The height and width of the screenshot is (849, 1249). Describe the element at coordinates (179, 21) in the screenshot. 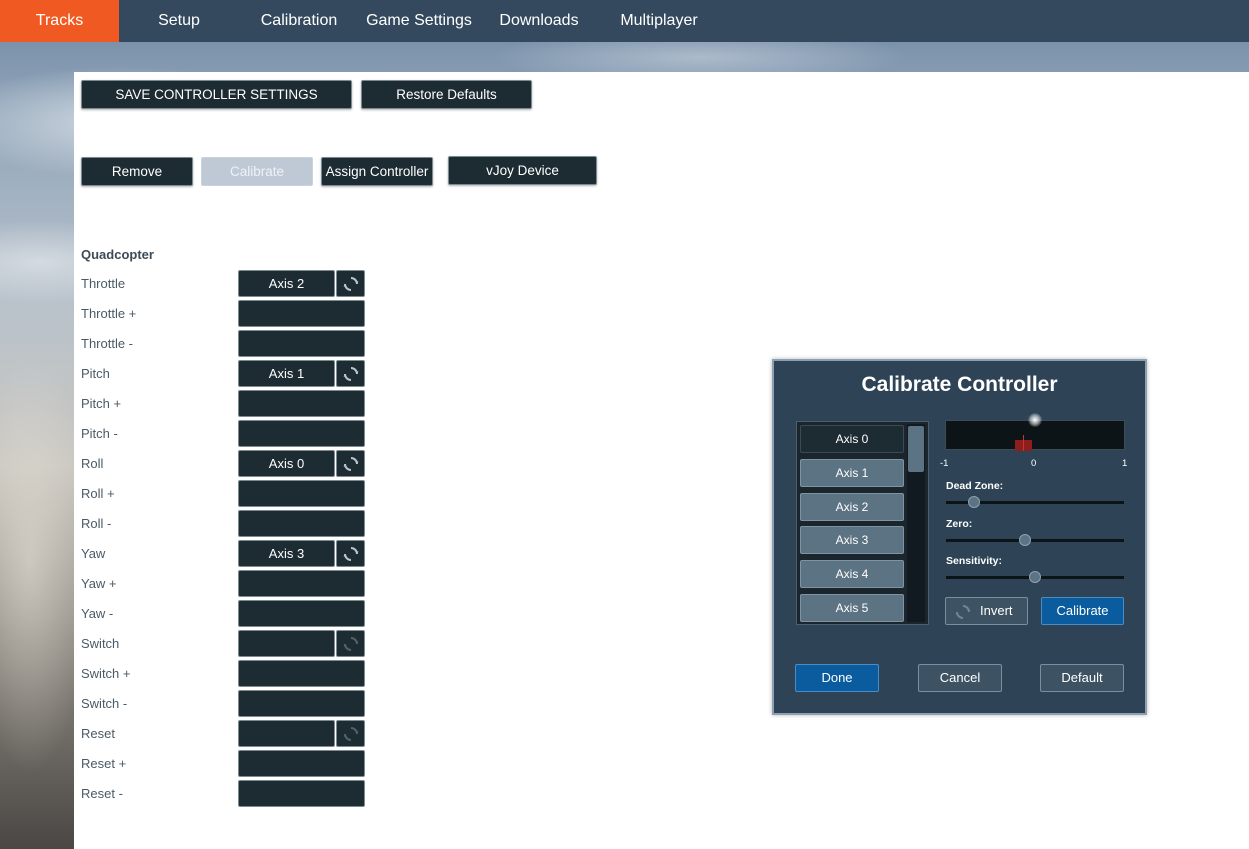

I see `nav-tab-setup: Setup` at that location.